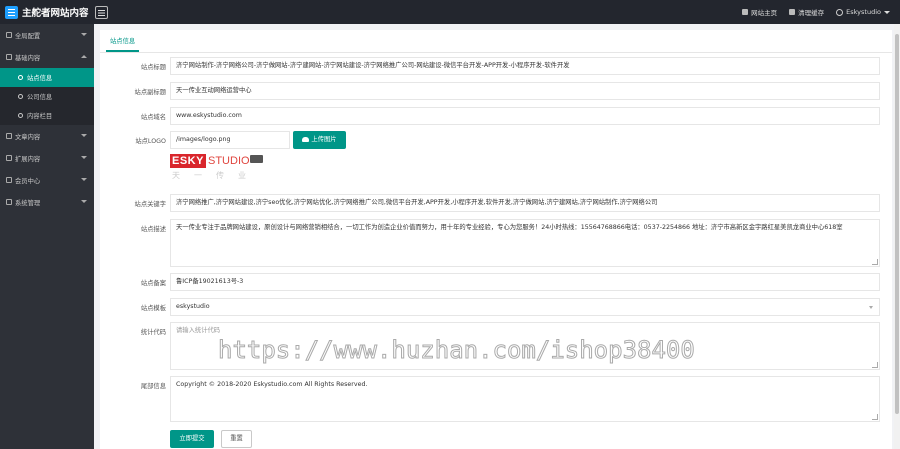  Describe the element at coordinates (306, 139) in the screenshot. I see `cloud-upload-icon` at that location.